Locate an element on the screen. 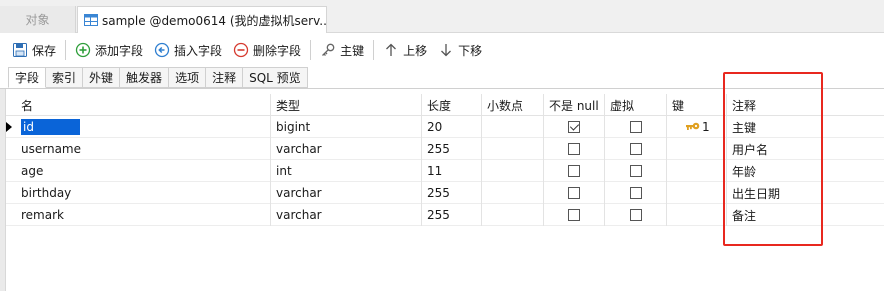  cell-comment-value: 主键 is located at coordinates (744, 127).